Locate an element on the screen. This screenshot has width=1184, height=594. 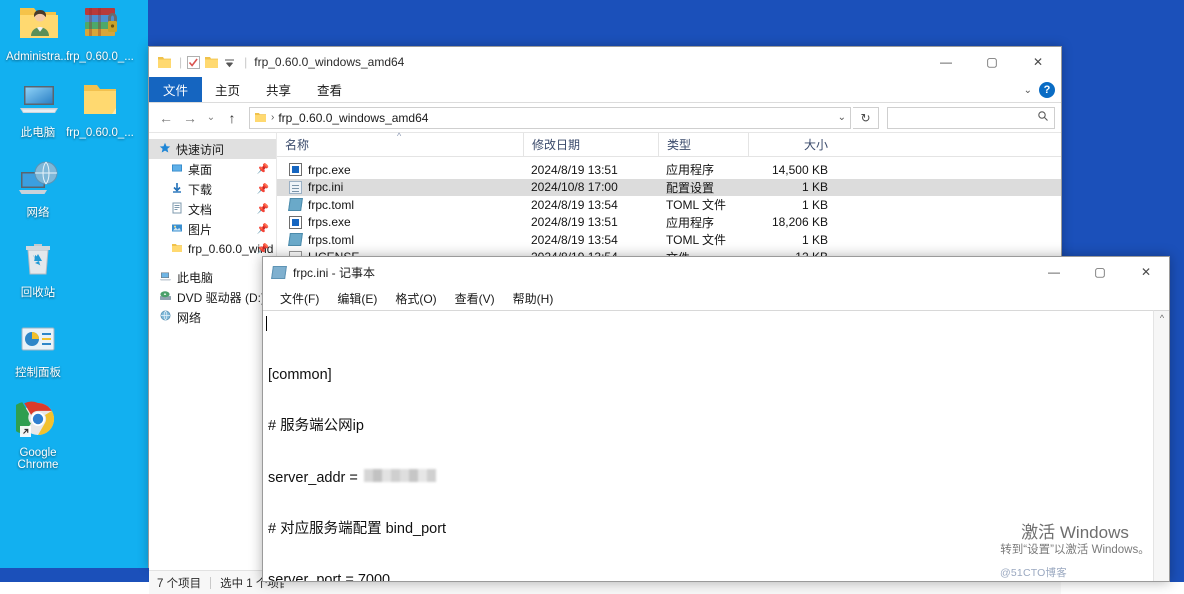
file-date-cell: 2024/8/19 13:54 is located at coordinates (590, 205).